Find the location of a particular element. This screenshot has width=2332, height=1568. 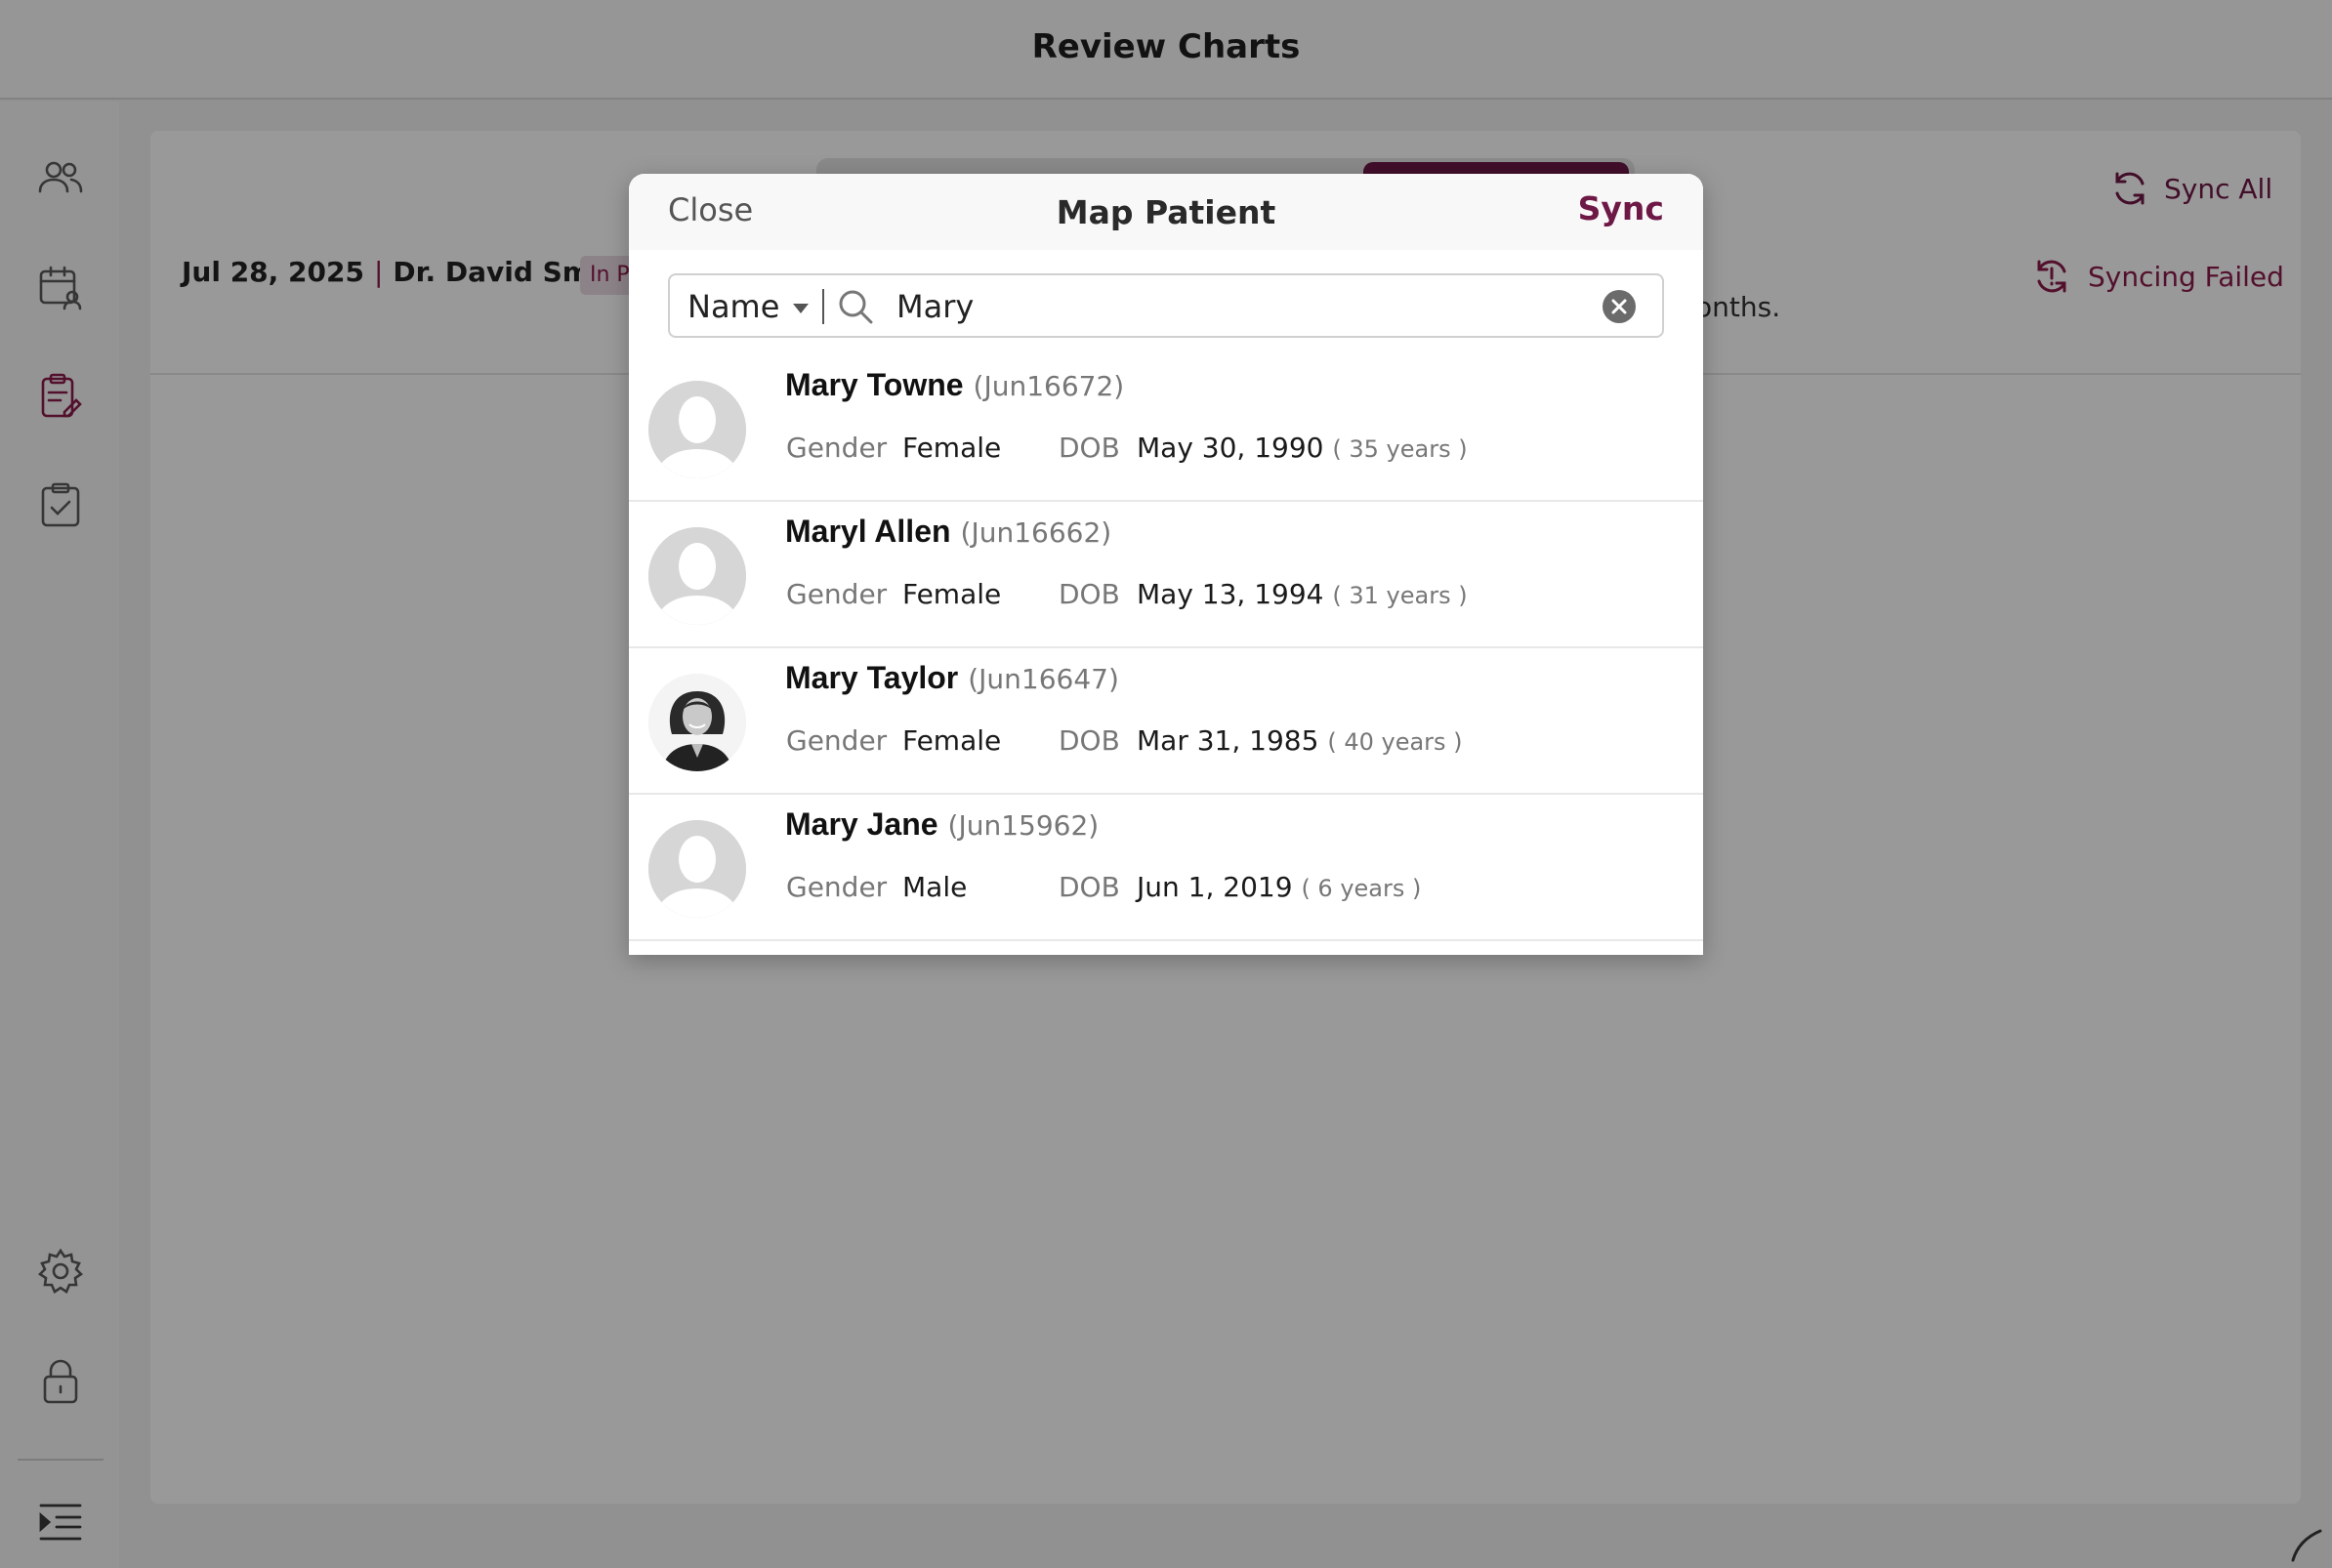

patient-id: (Jun16647) is located at coordinates (1043, 679).